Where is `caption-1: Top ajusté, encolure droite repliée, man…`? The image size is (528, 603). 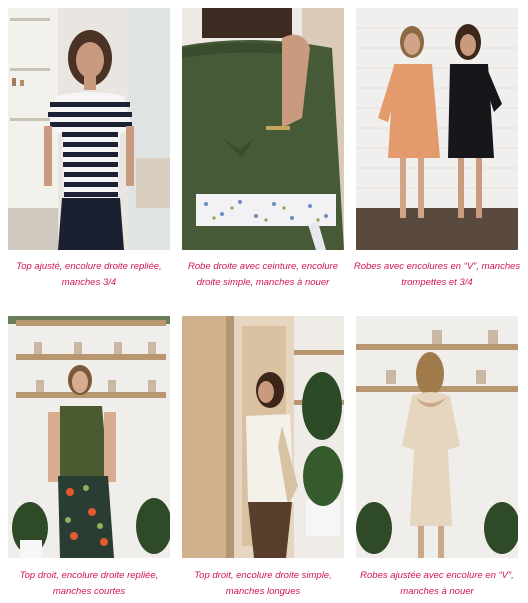
caption-1: Top ajusté, encolure droite repliée, man… is located at coordinates (89, 274).